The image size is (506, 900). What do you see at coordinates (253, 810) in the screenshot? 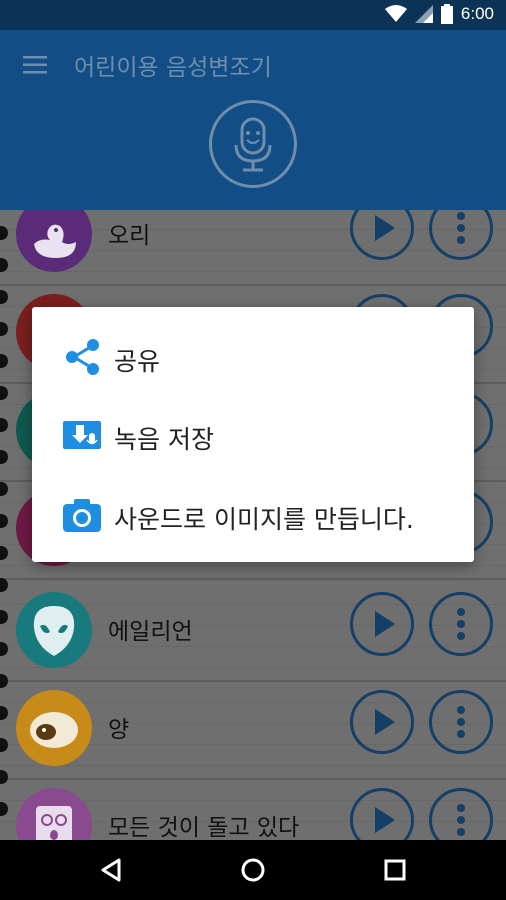
I see `list-item: 모든 것이 돌고 있다` at bounding box center [253, 810].